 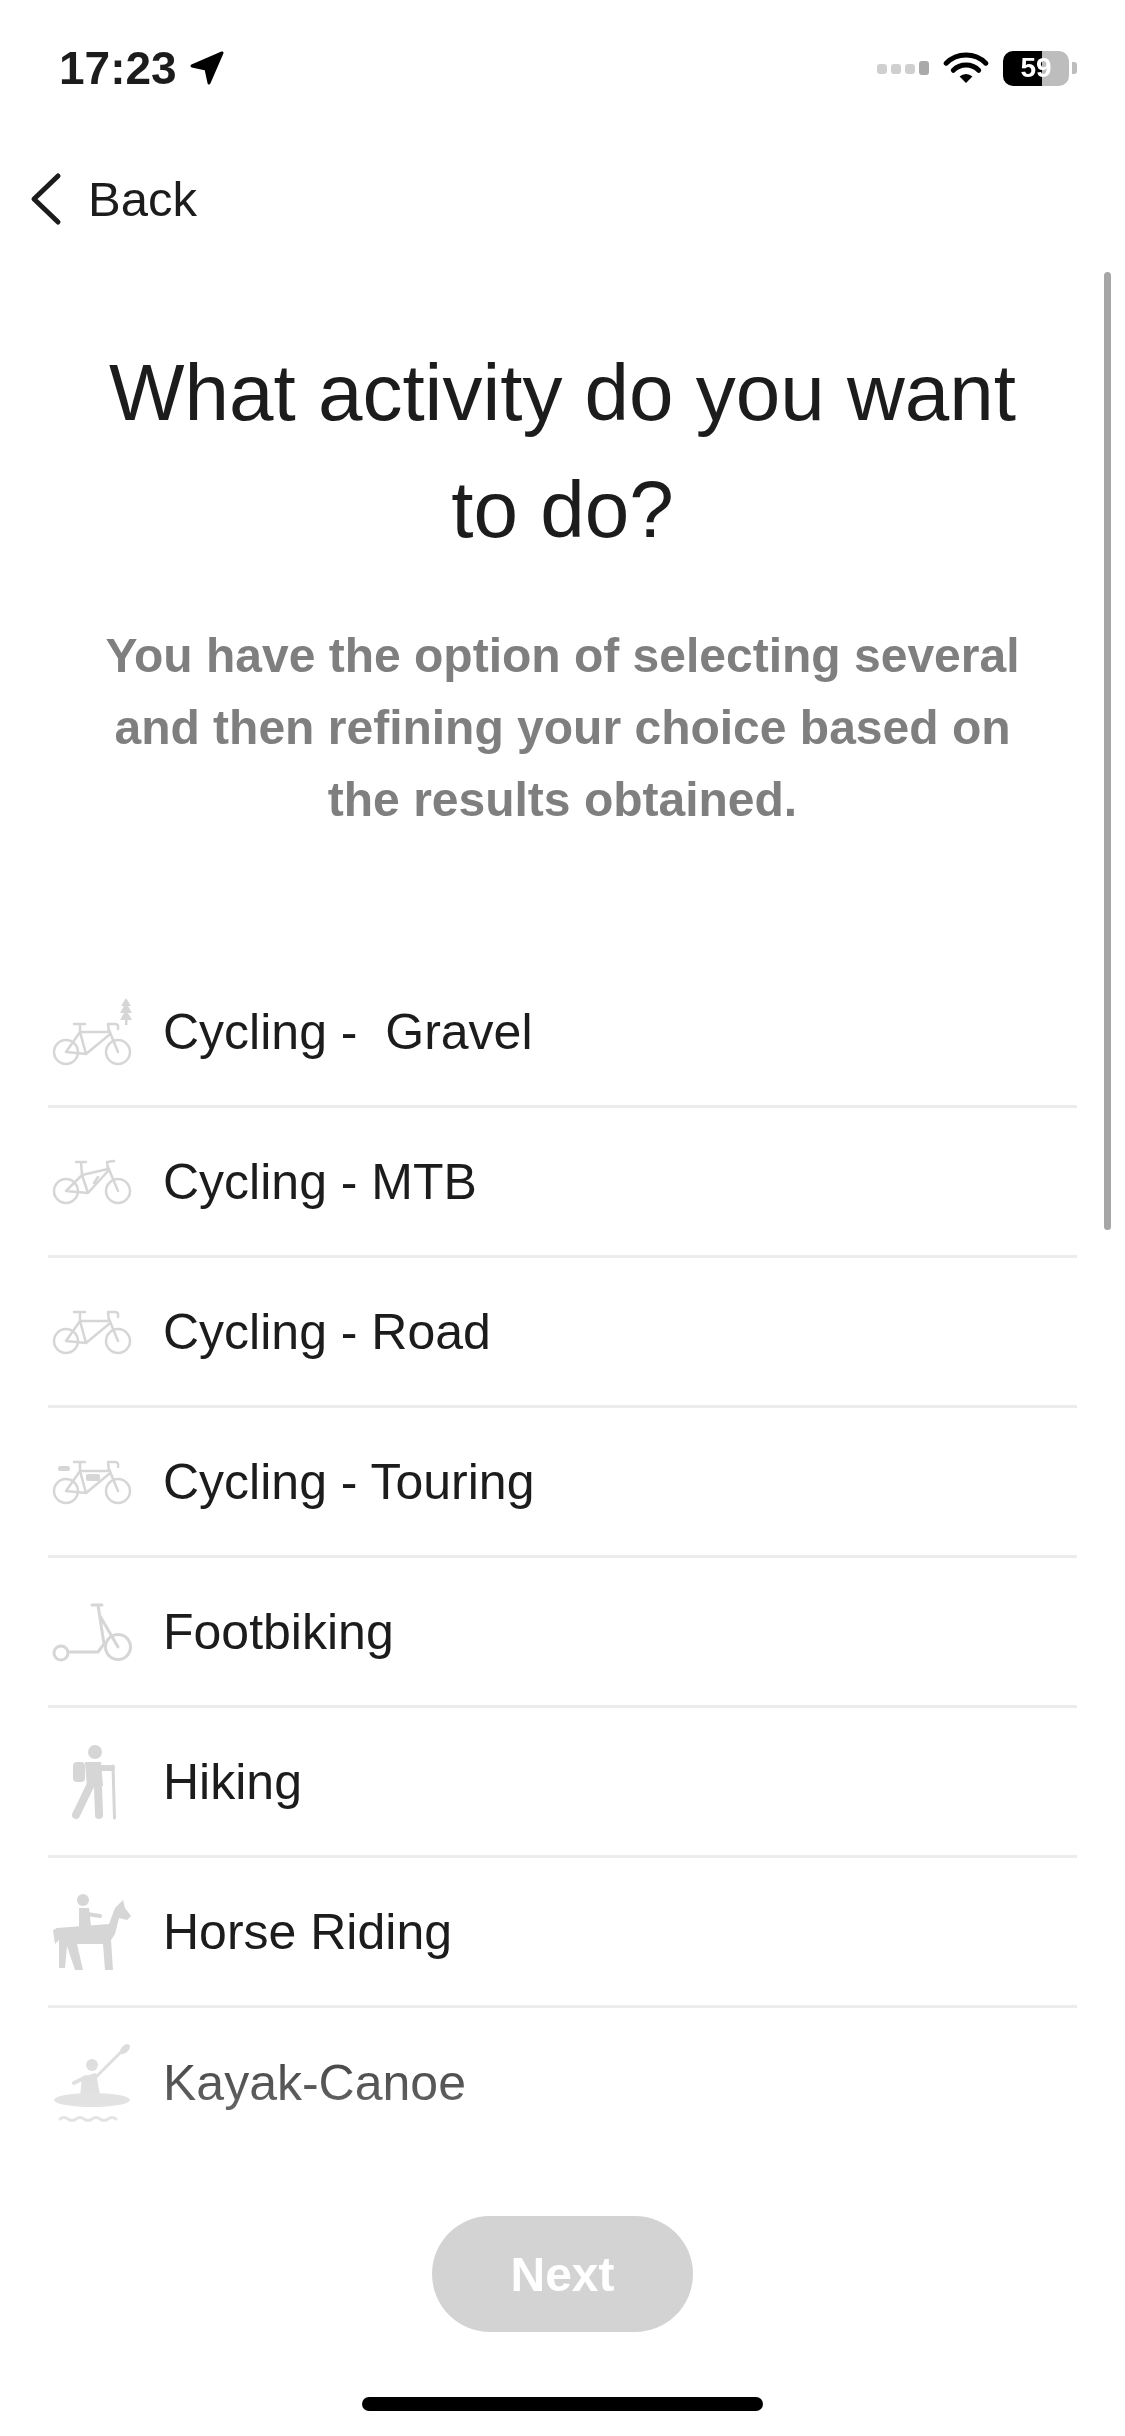 I want to click on activity-option: Cycling - Gravel, so click(x=562, y=1033).